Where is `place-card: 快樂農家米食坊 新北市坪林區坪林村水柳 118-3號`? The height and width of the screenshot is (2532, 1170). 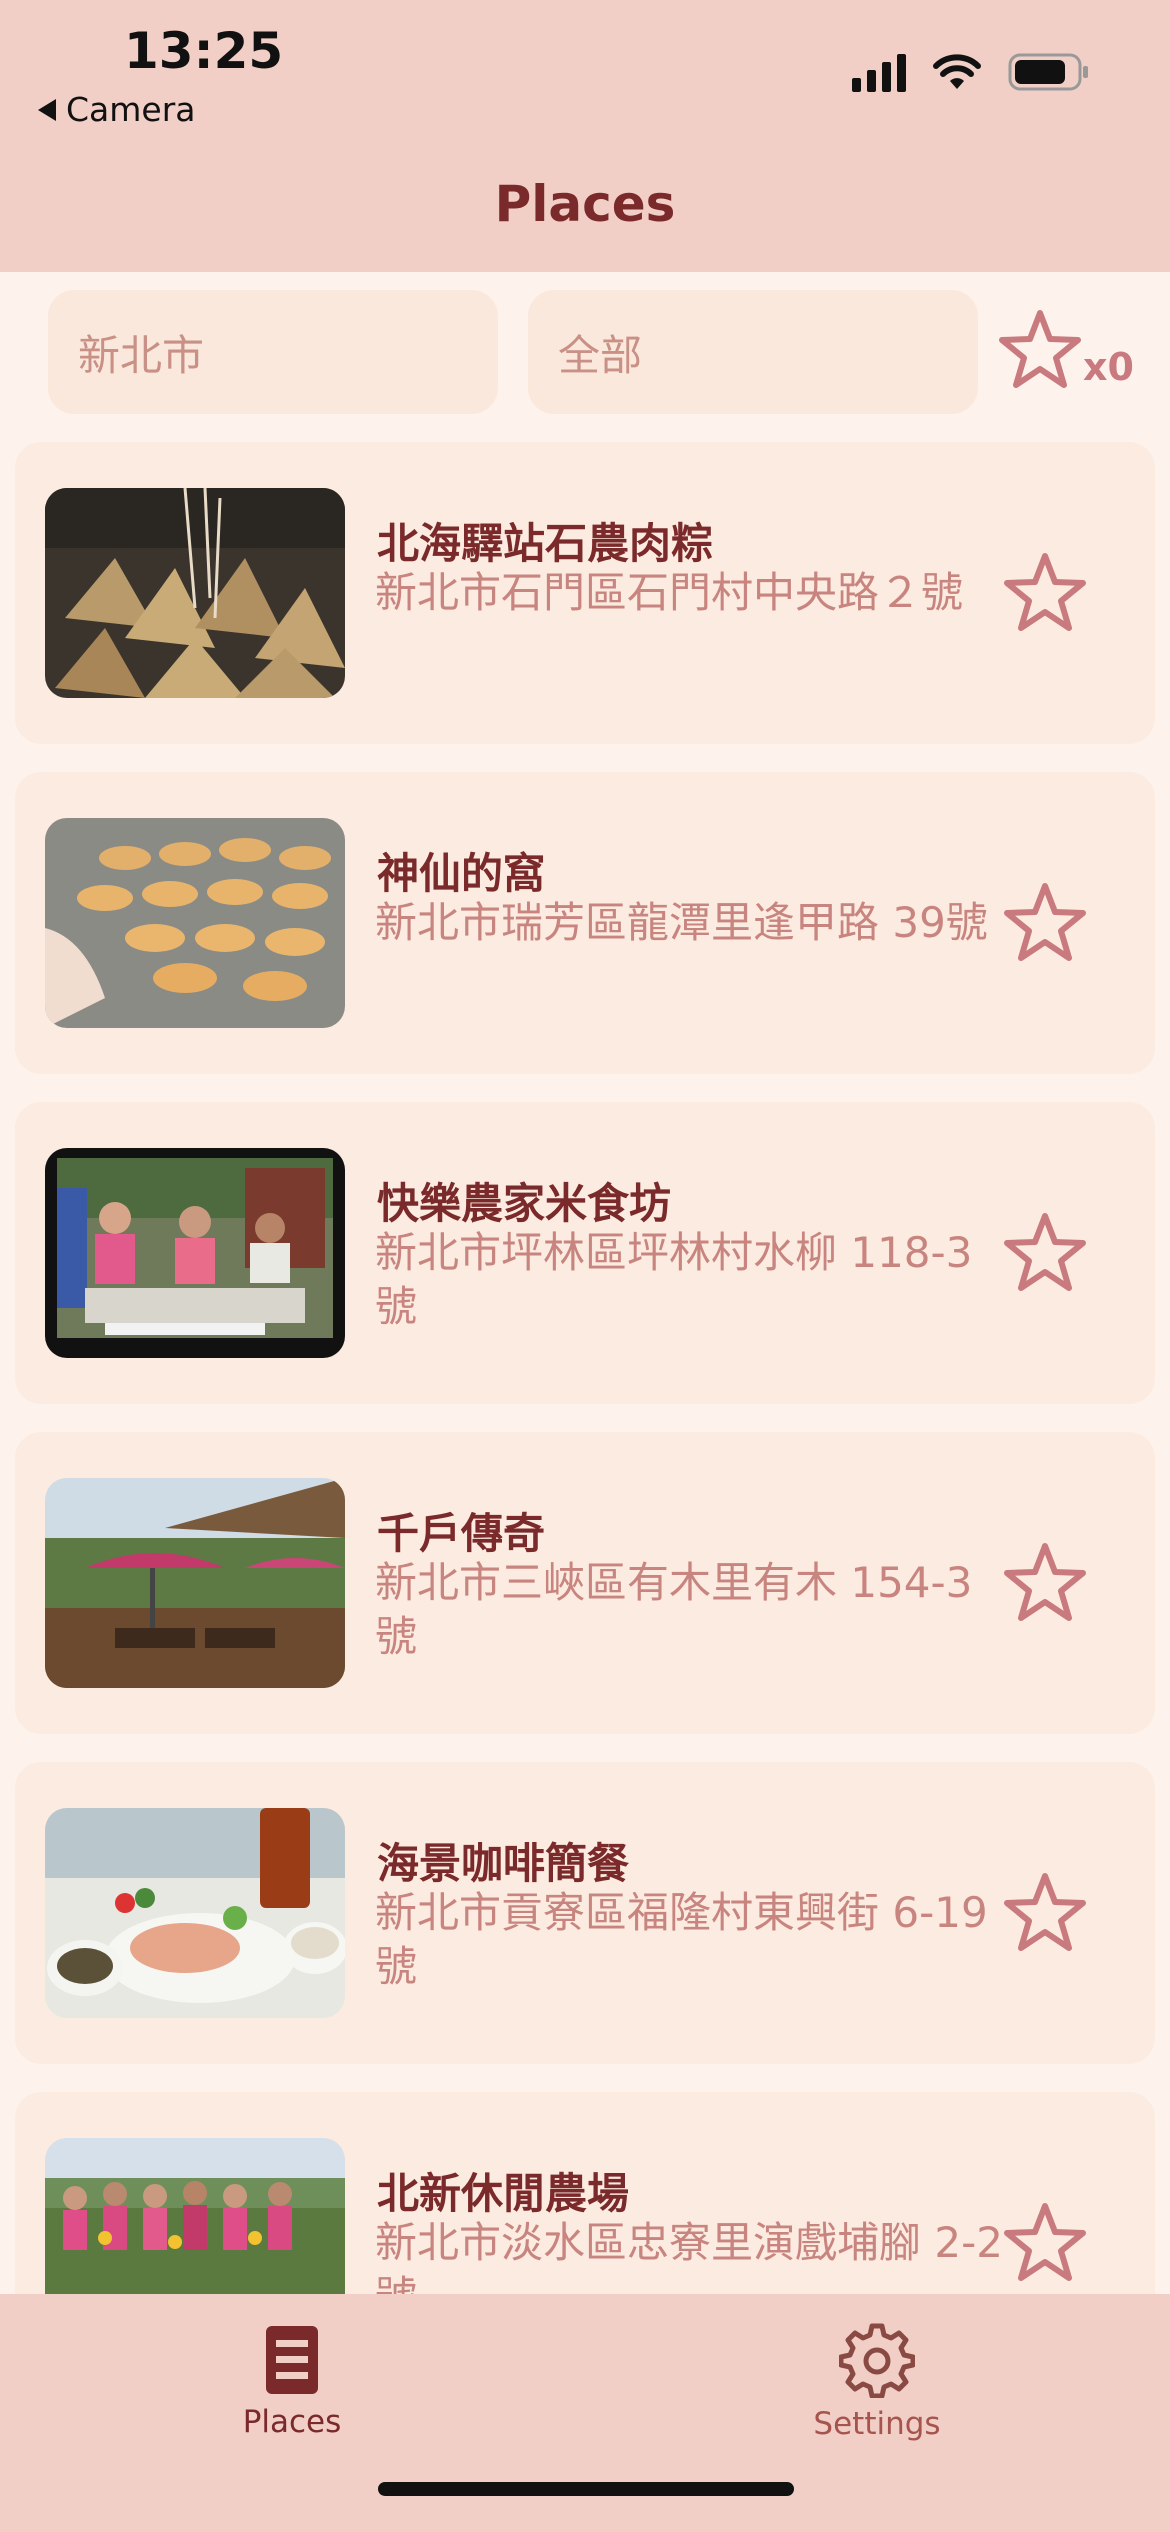
place-card: 快樂農家米食坊 新北市坪林區坪林村水柳 118-3號 is located at coordinates (585, 1253).